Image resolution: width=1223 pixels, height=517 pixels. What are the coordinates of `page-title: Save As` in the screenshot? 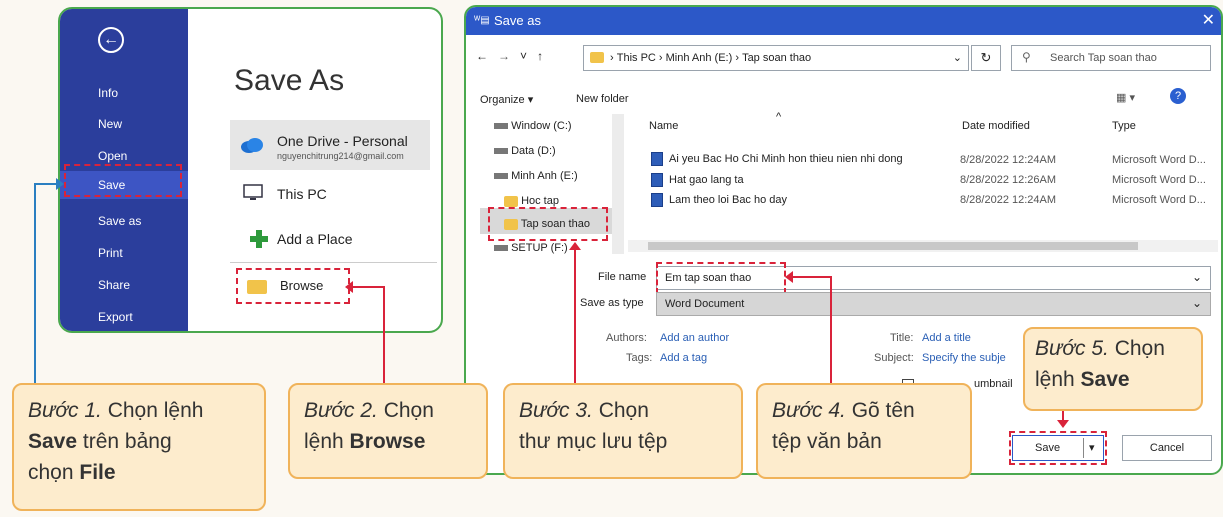 It's located at (289, 80).